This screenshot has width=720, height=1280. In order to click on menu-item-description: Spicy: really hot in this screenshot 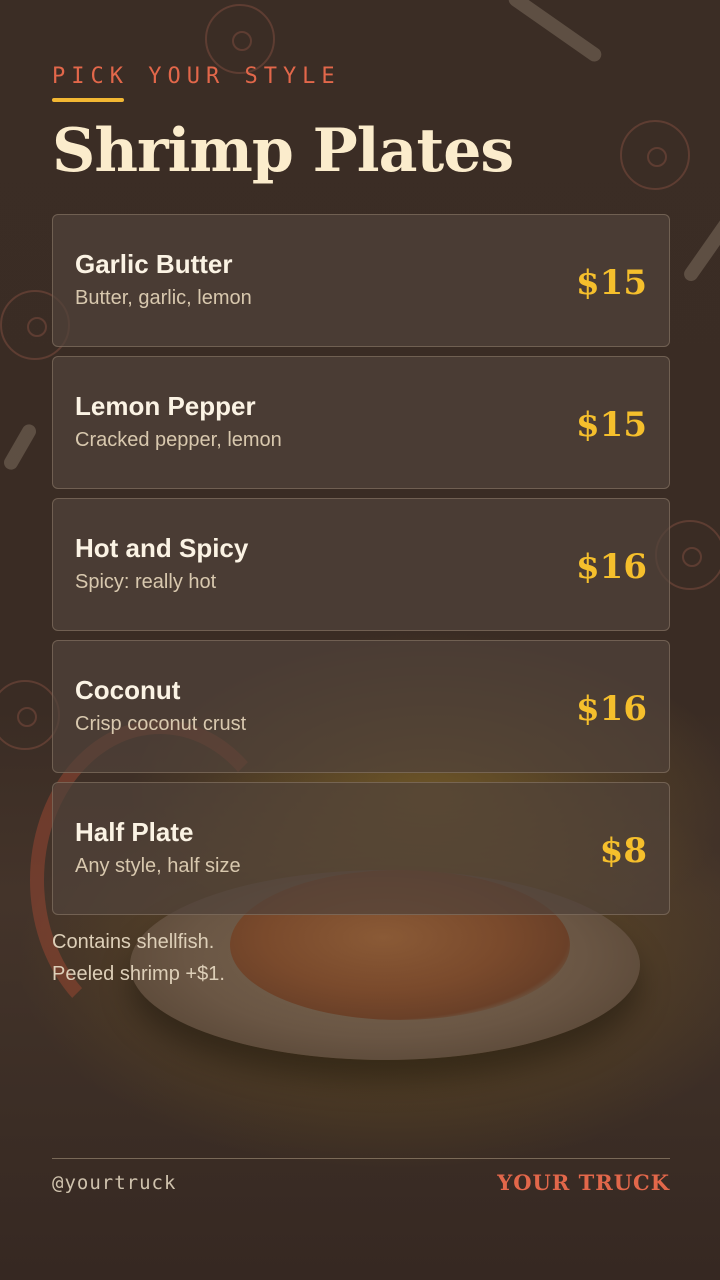, I will do `click(146, 582)`.